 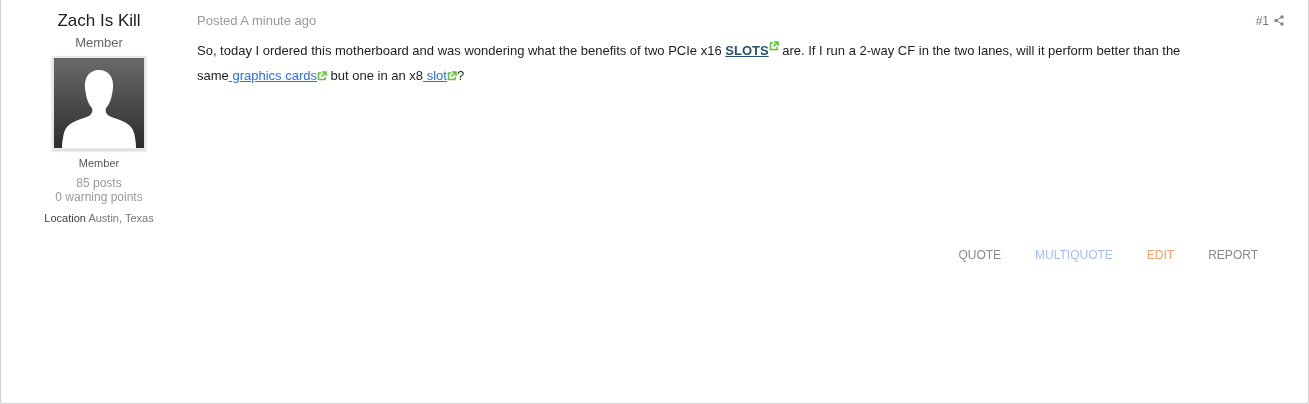 I want to click on author-name: Zach Is Kill, so click(x=99, y=21).